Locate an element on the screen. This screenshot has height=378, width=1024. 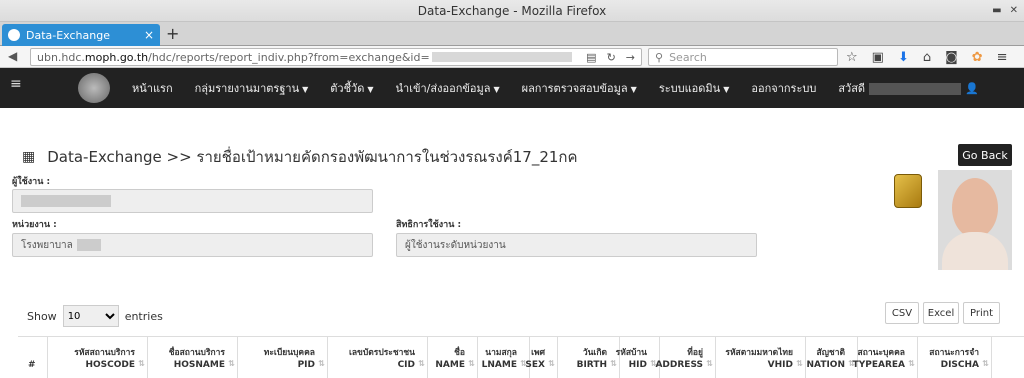
go-back-button: Go Back is located at coordinates (985, 155).